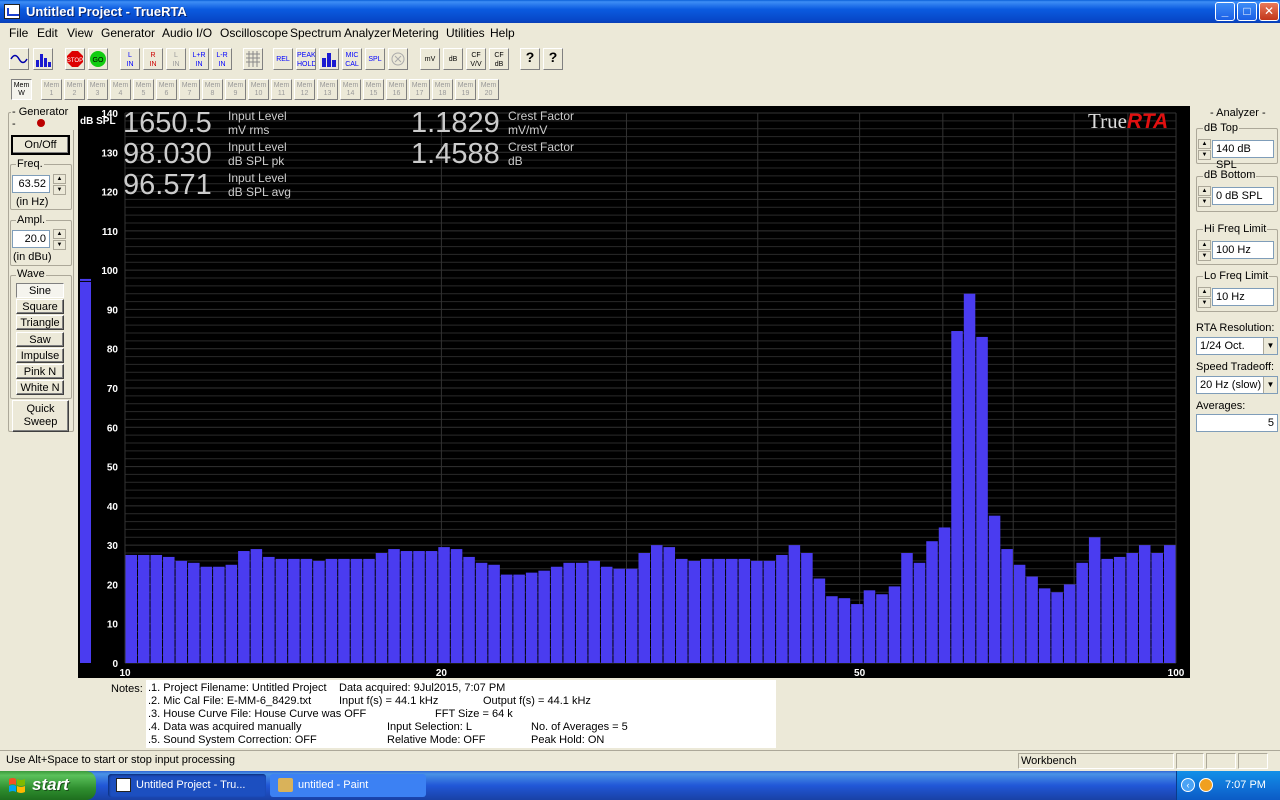  I want to click on menu-generator: Generator, so click(128, 33).